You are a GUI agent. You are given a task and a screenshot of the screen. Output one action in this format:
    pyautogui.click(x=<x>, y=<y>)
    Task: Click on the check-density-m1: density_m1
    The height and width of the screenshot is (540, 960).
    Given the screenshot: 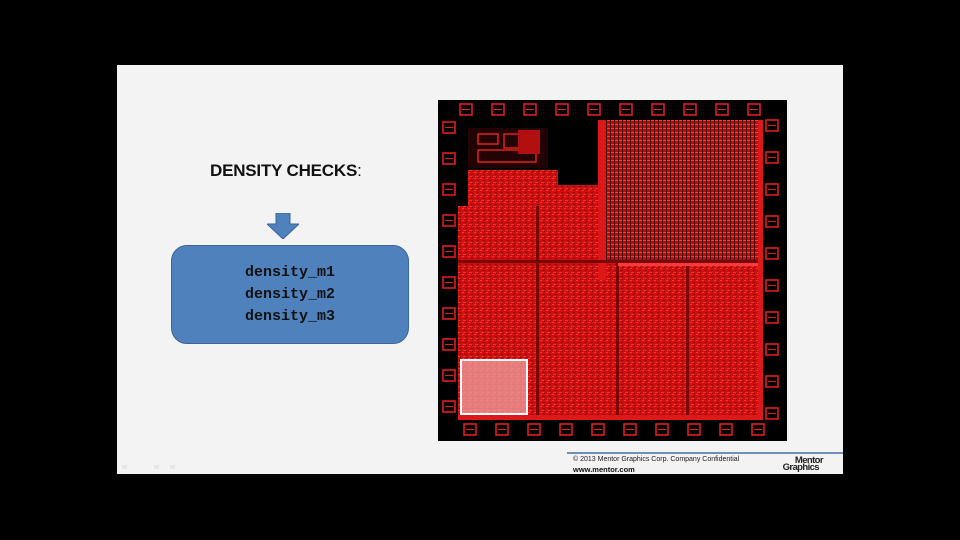 What is the action you would take?
    pyautogui.click(x=289, y=272)
    